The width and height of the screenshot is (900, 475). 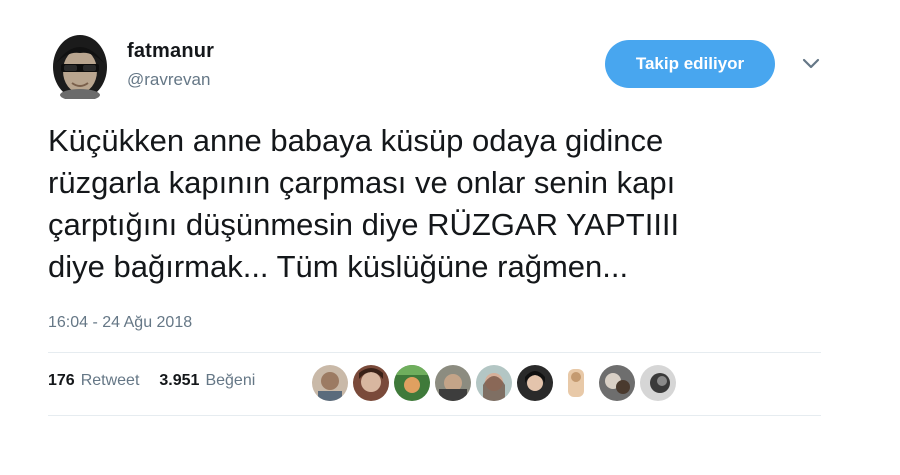 I want to click on chevron-down-icon, so click(x=811, y=63).